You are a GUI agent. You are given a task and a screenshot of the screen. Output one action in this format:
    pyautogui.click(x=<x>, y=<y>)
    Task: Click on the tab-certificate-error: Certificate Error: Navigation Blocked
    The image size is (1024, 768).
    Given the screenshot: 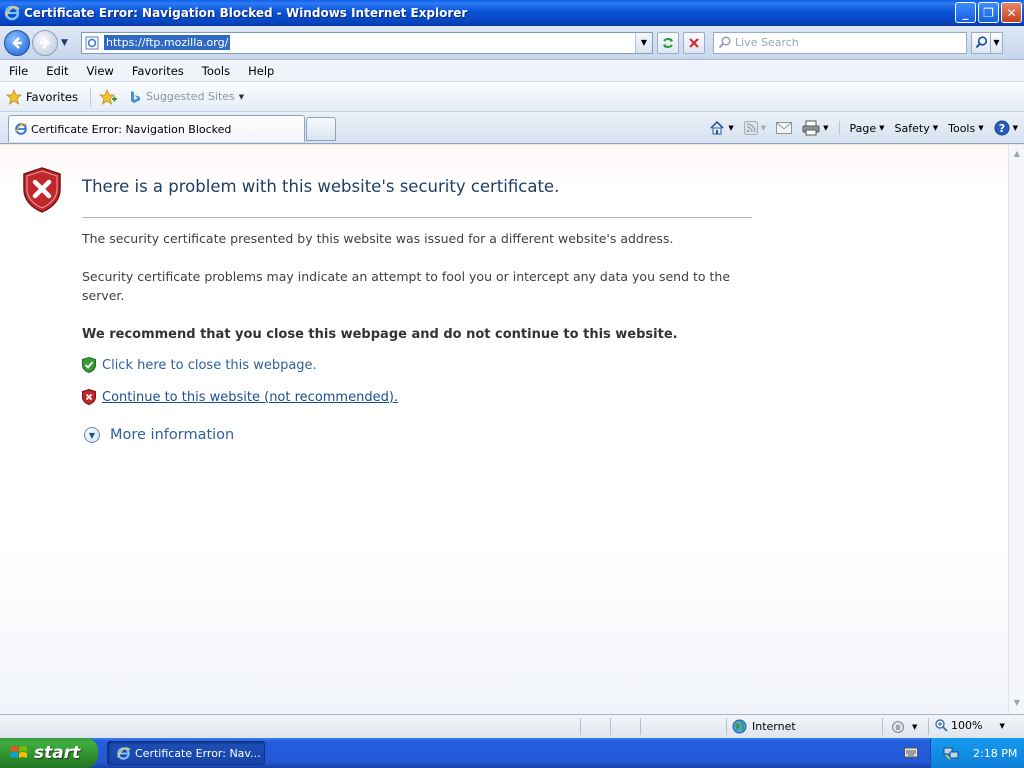 What is the action you would take?
    pyautogui.click(x=156, y=128)
    